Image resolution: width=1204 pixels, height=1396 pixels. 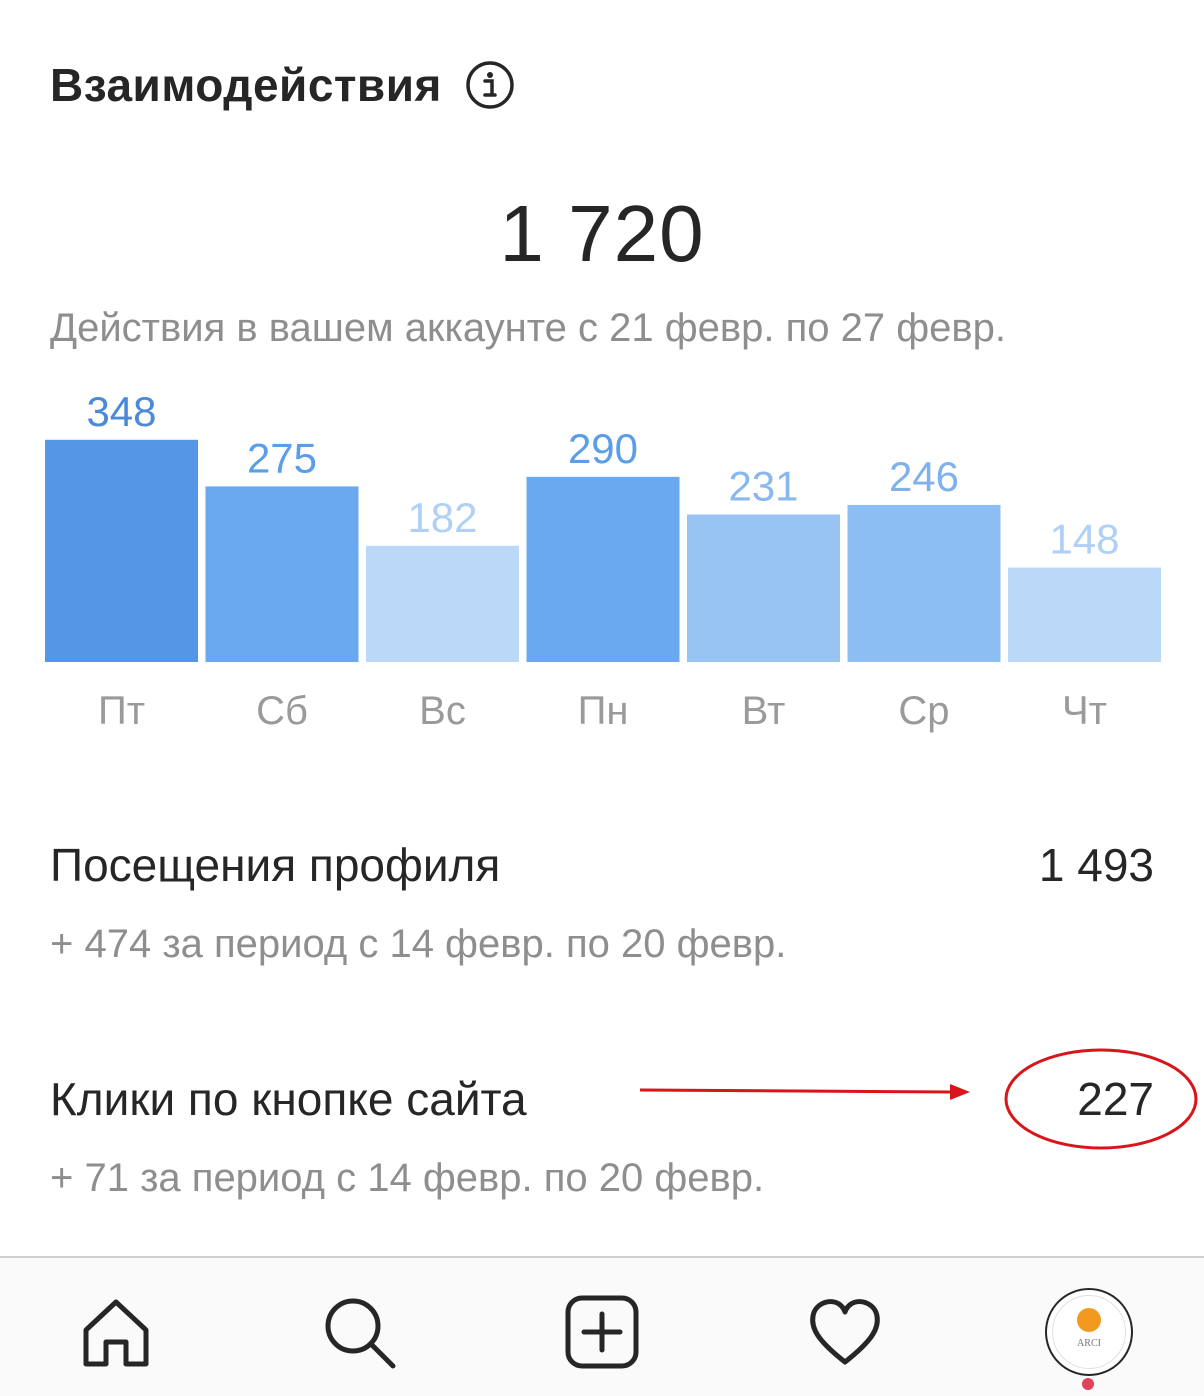 I want to click on profile-visits-value: 1 493, so click(x=1096, y=865).